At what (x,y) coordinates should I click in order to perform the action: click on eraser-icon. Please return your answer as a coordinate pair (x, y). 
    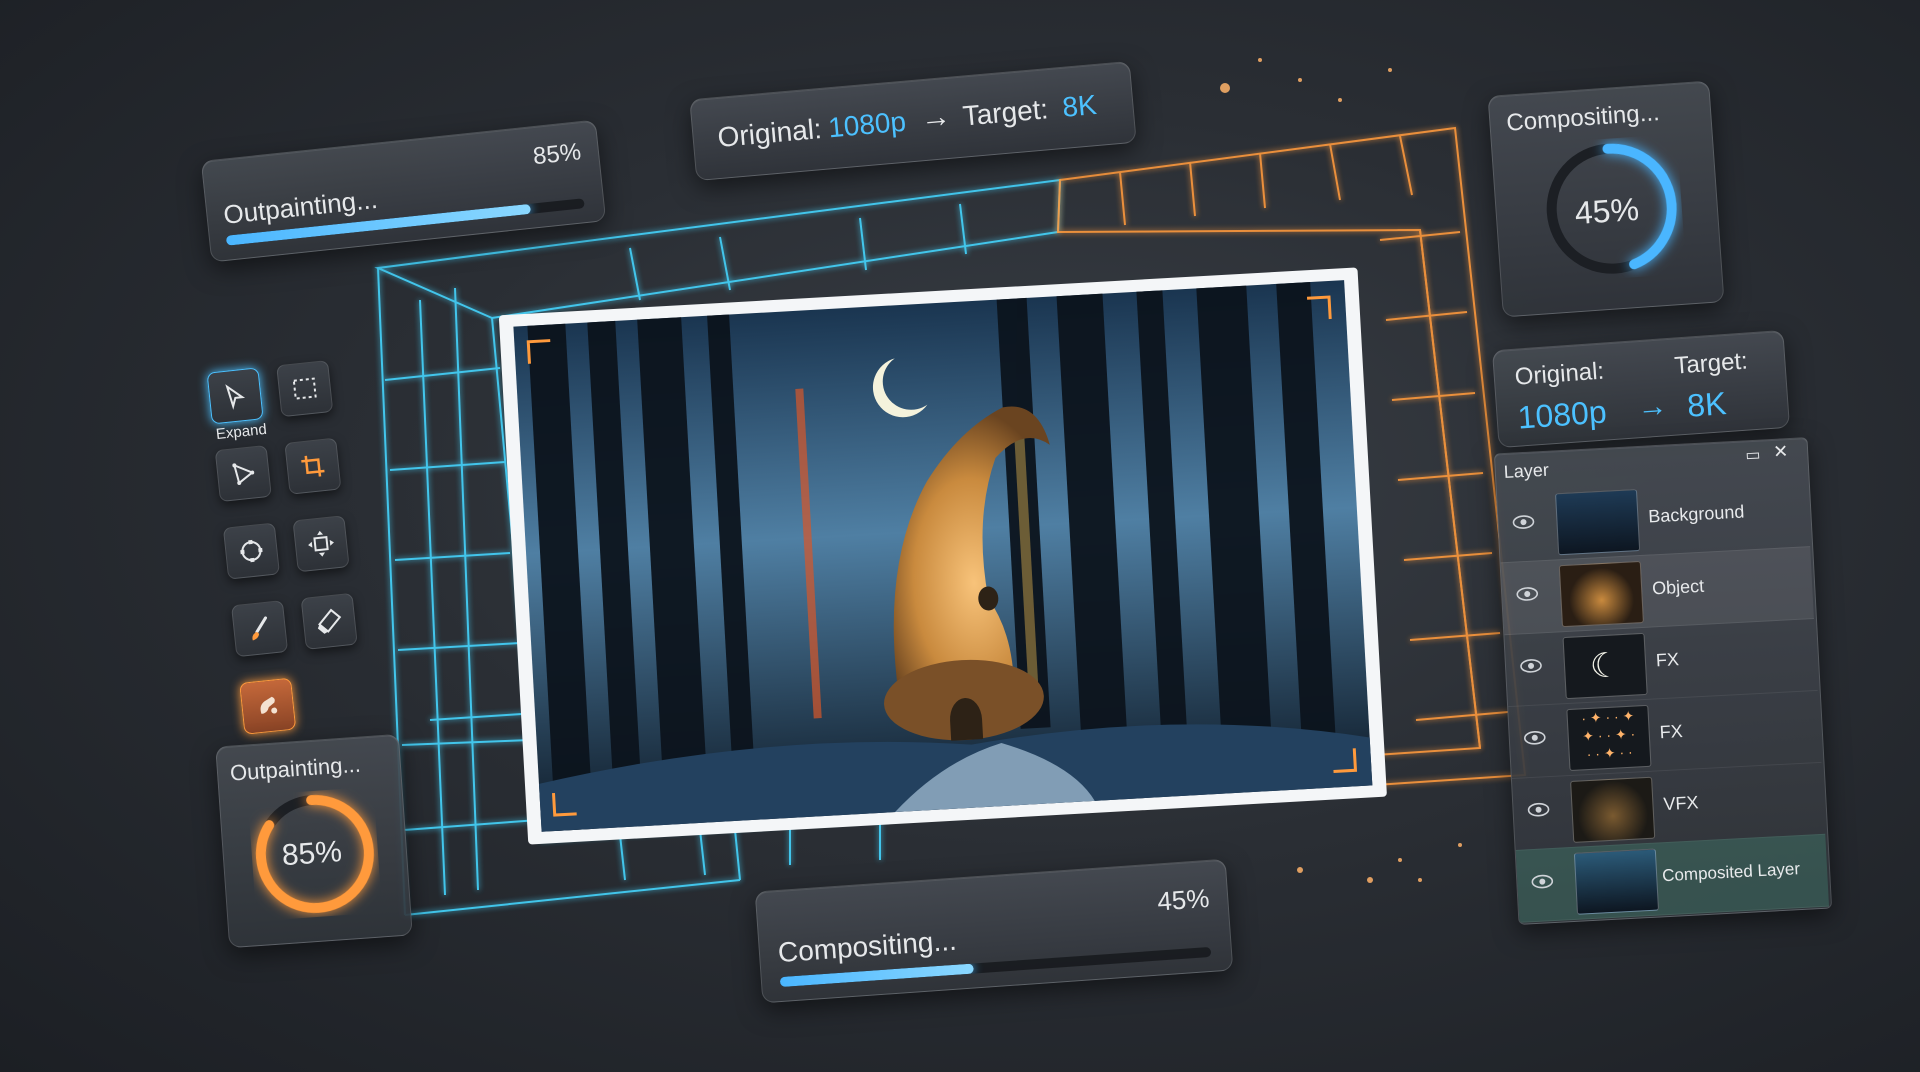
    Looking at the image, I should click on (329, 621).